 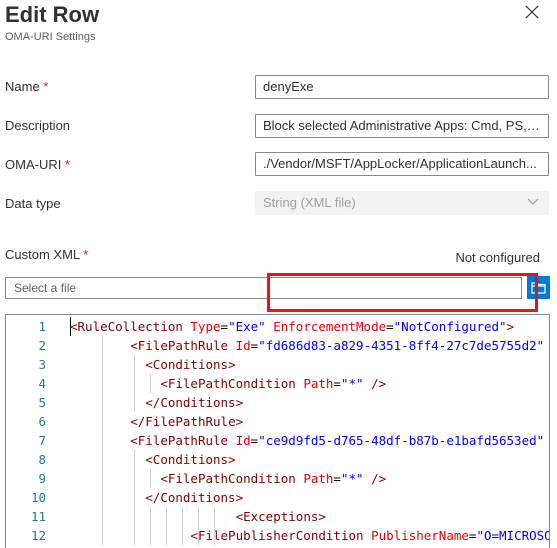 What do you see at coordinates (247, 326) in the screenshot?
I see `code-token: "Exe"` at bounding box center [247, 326].